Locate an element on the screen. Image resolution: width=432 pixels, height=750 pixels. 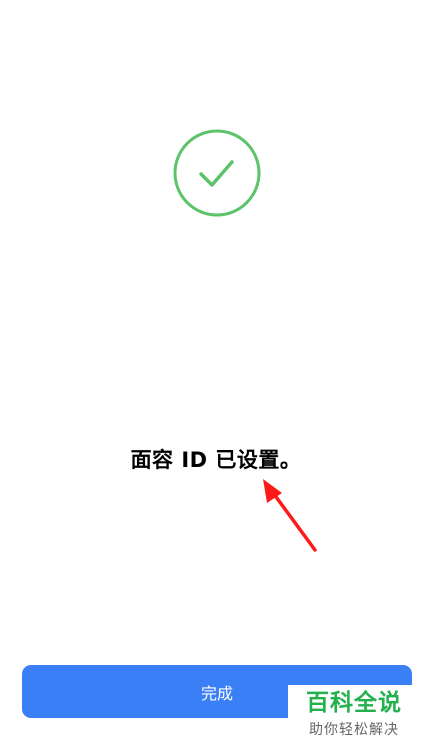
checkmark-circle-icon is located at coordinates (217, 173).